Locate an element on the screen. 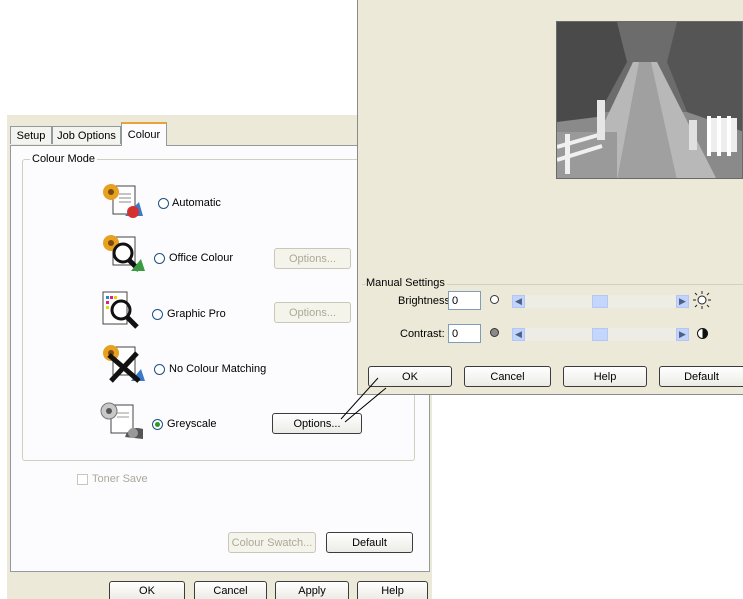 This screenshot has height=599, width=743. tab-colour: Colour is located at coordinates (144, 134).